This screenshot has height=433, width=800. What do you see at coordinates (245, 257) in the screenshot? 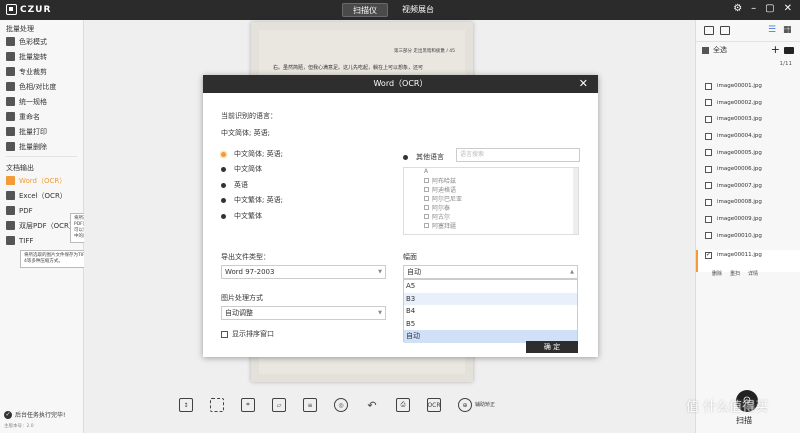
I see `export-type-label: 导出文件类型：` at bounding box center [245, 257].